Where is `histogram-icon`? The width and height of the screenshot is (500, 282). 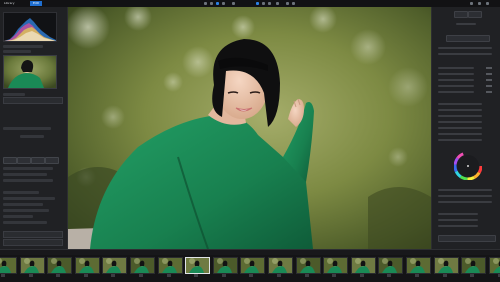 histogram-icon is located at coordinates (30, 27).